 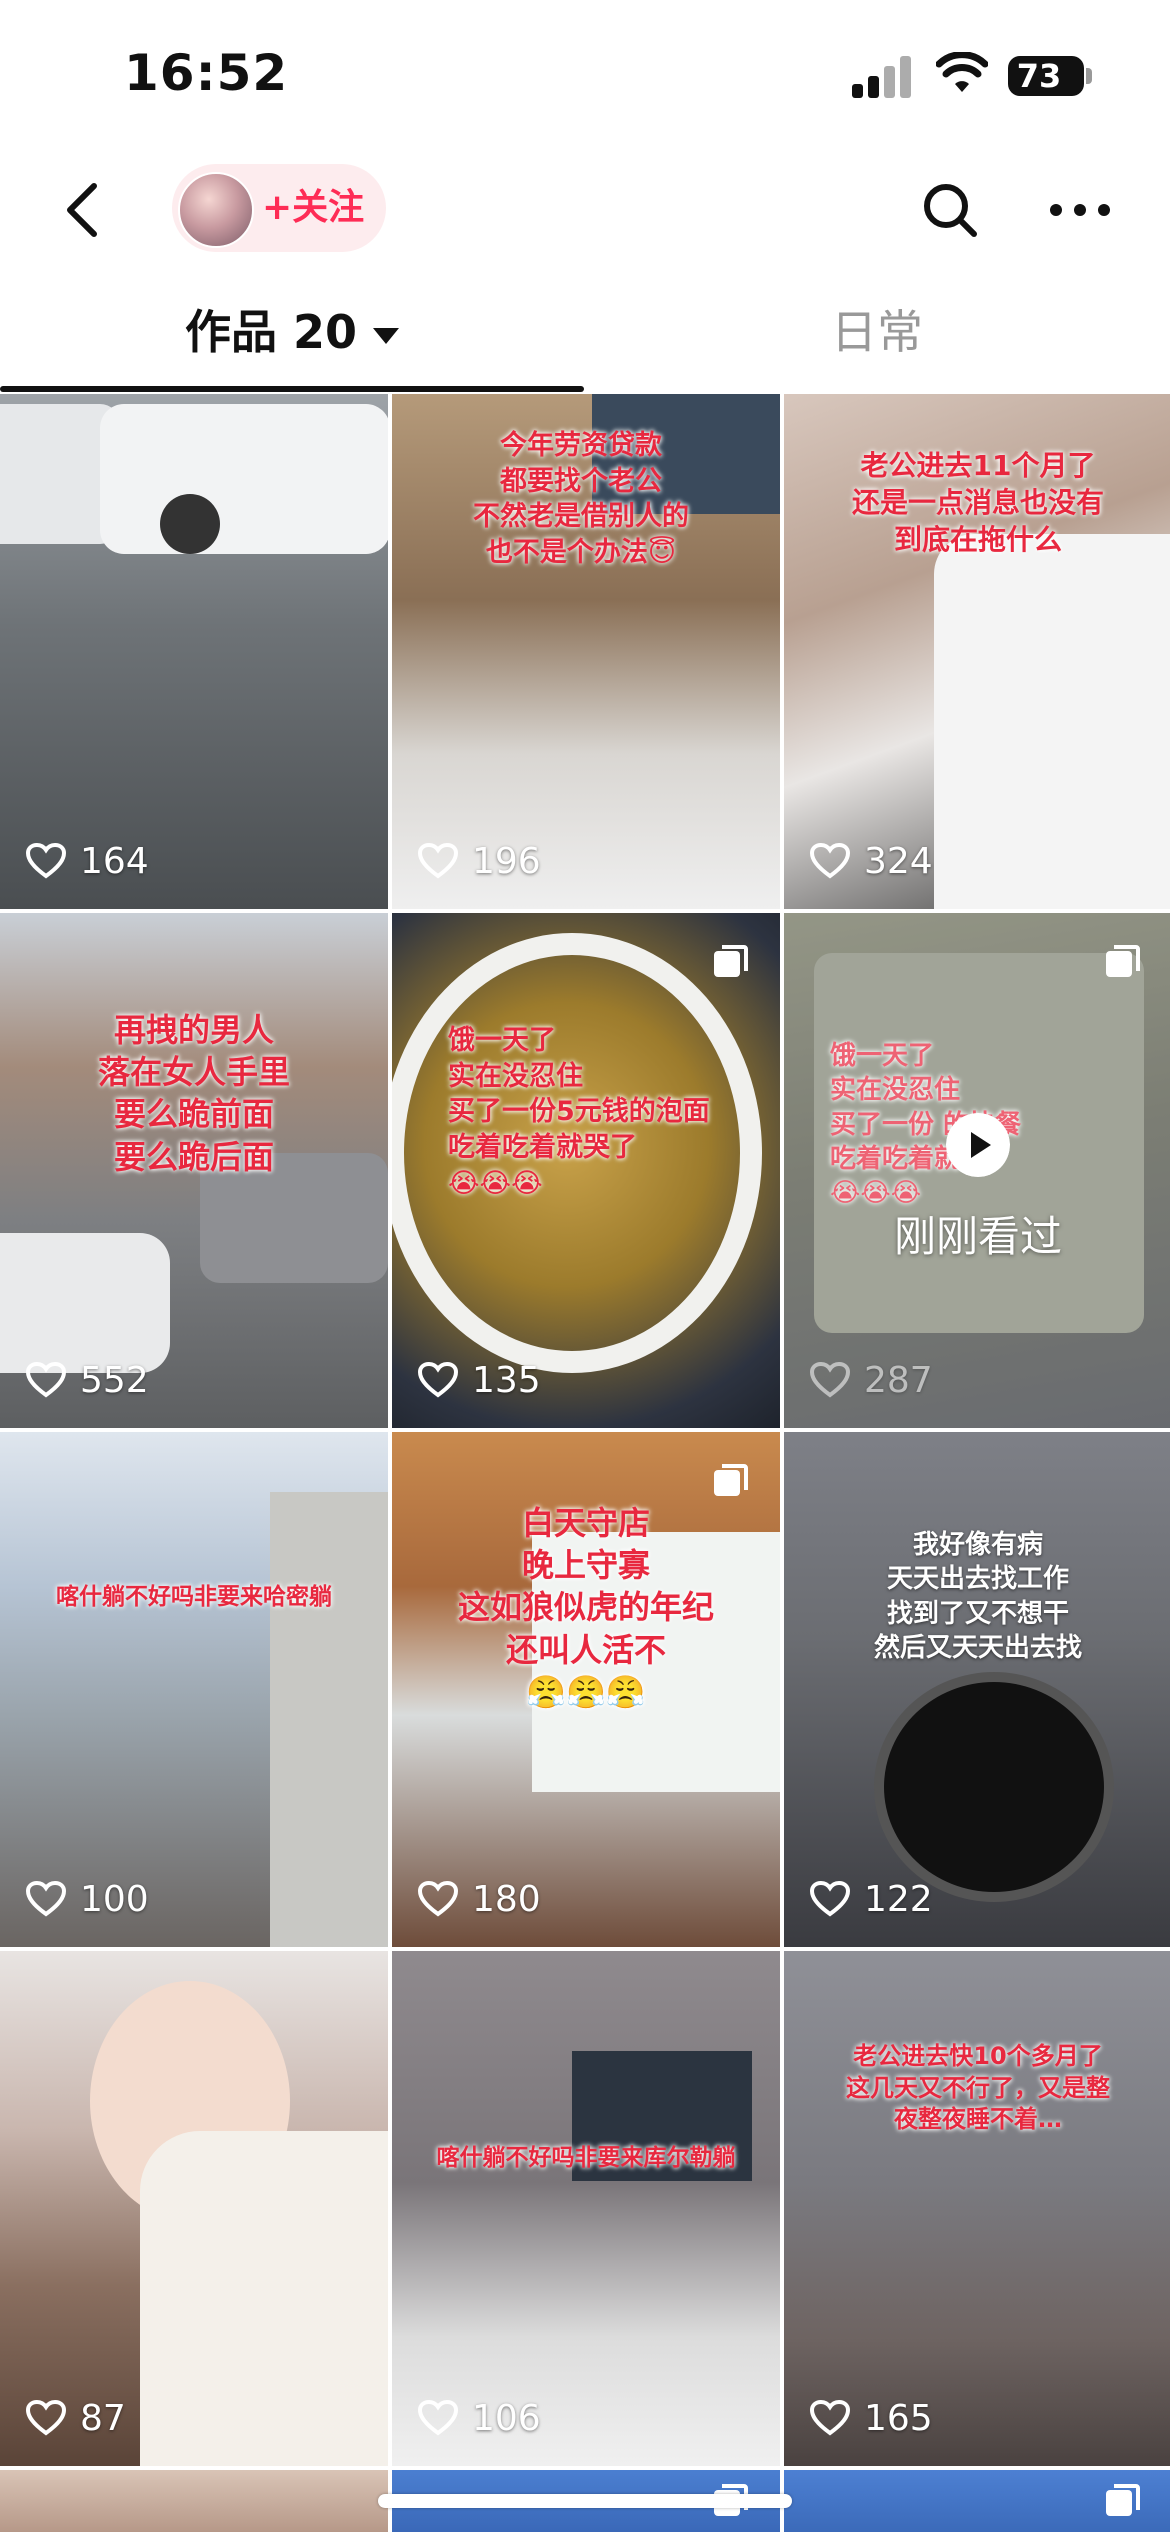 I want to click on tab-works: 作品 20, so click(x=292, y=332).